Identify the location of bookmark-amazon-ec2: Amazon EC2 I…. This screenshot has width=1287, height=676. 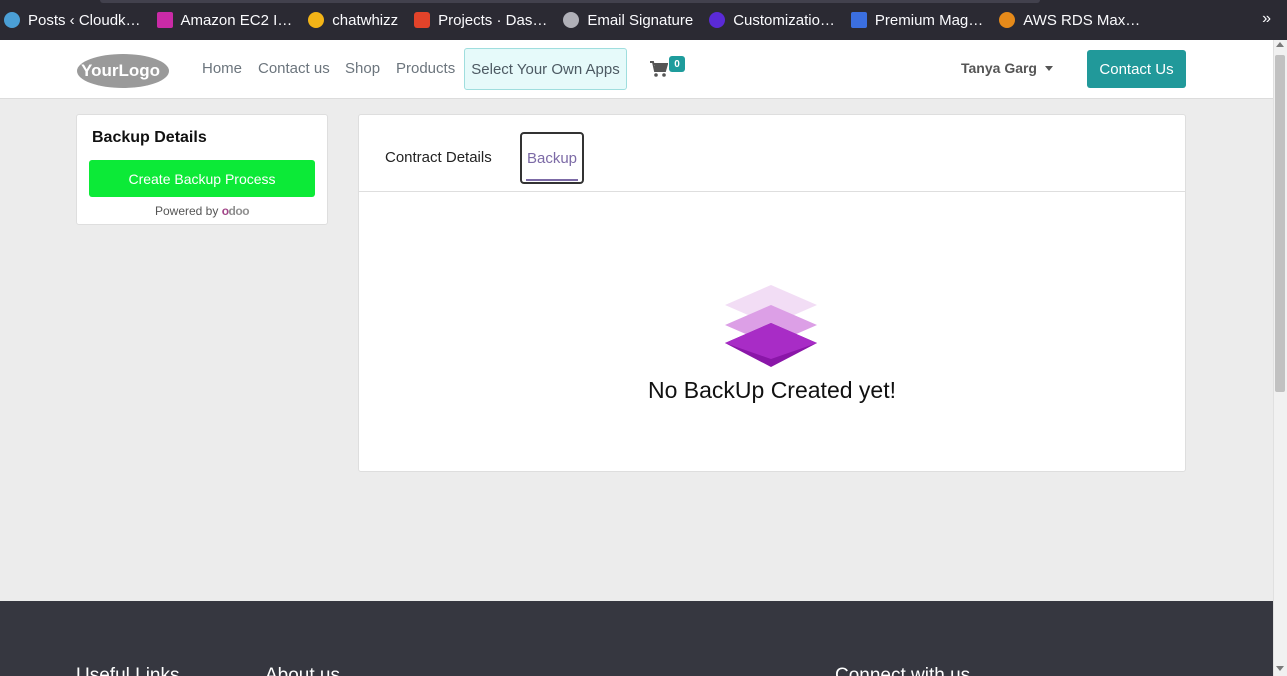
(224, 20).